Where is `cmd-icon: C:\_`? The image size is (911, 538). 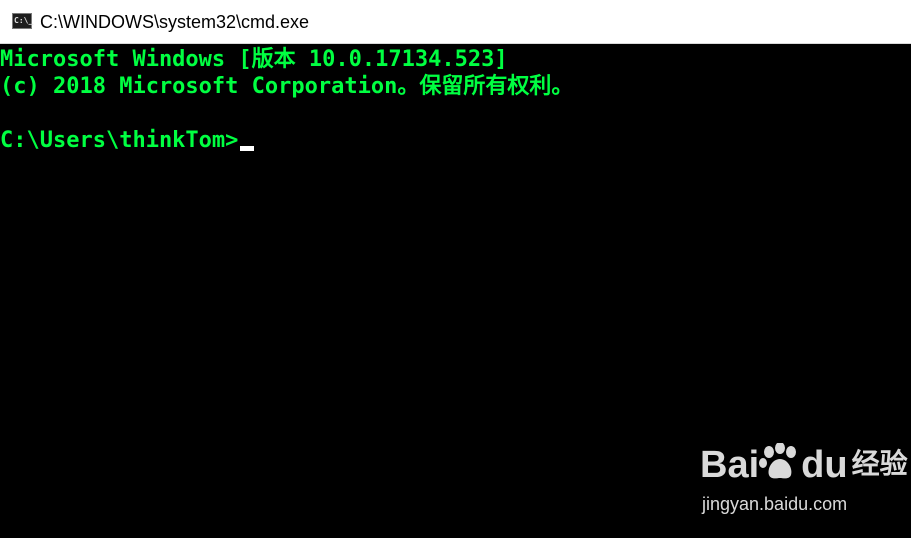 cmd-icon: C:\_ is located at coordinates (23, 21).